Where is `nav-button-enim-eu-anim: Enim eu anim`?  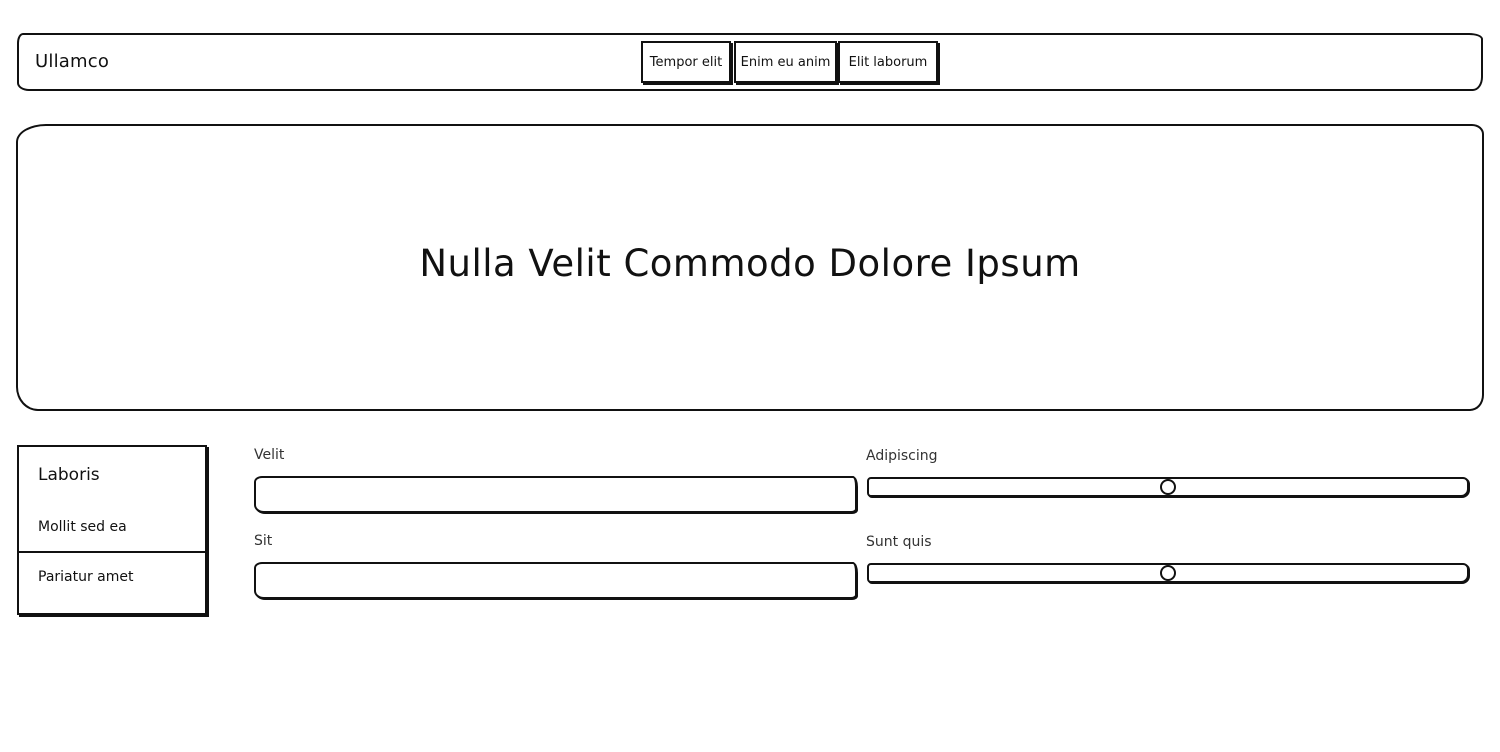 nav-button-enim-eu-anim: Enim eu anim is located at coordinates (785, 62).